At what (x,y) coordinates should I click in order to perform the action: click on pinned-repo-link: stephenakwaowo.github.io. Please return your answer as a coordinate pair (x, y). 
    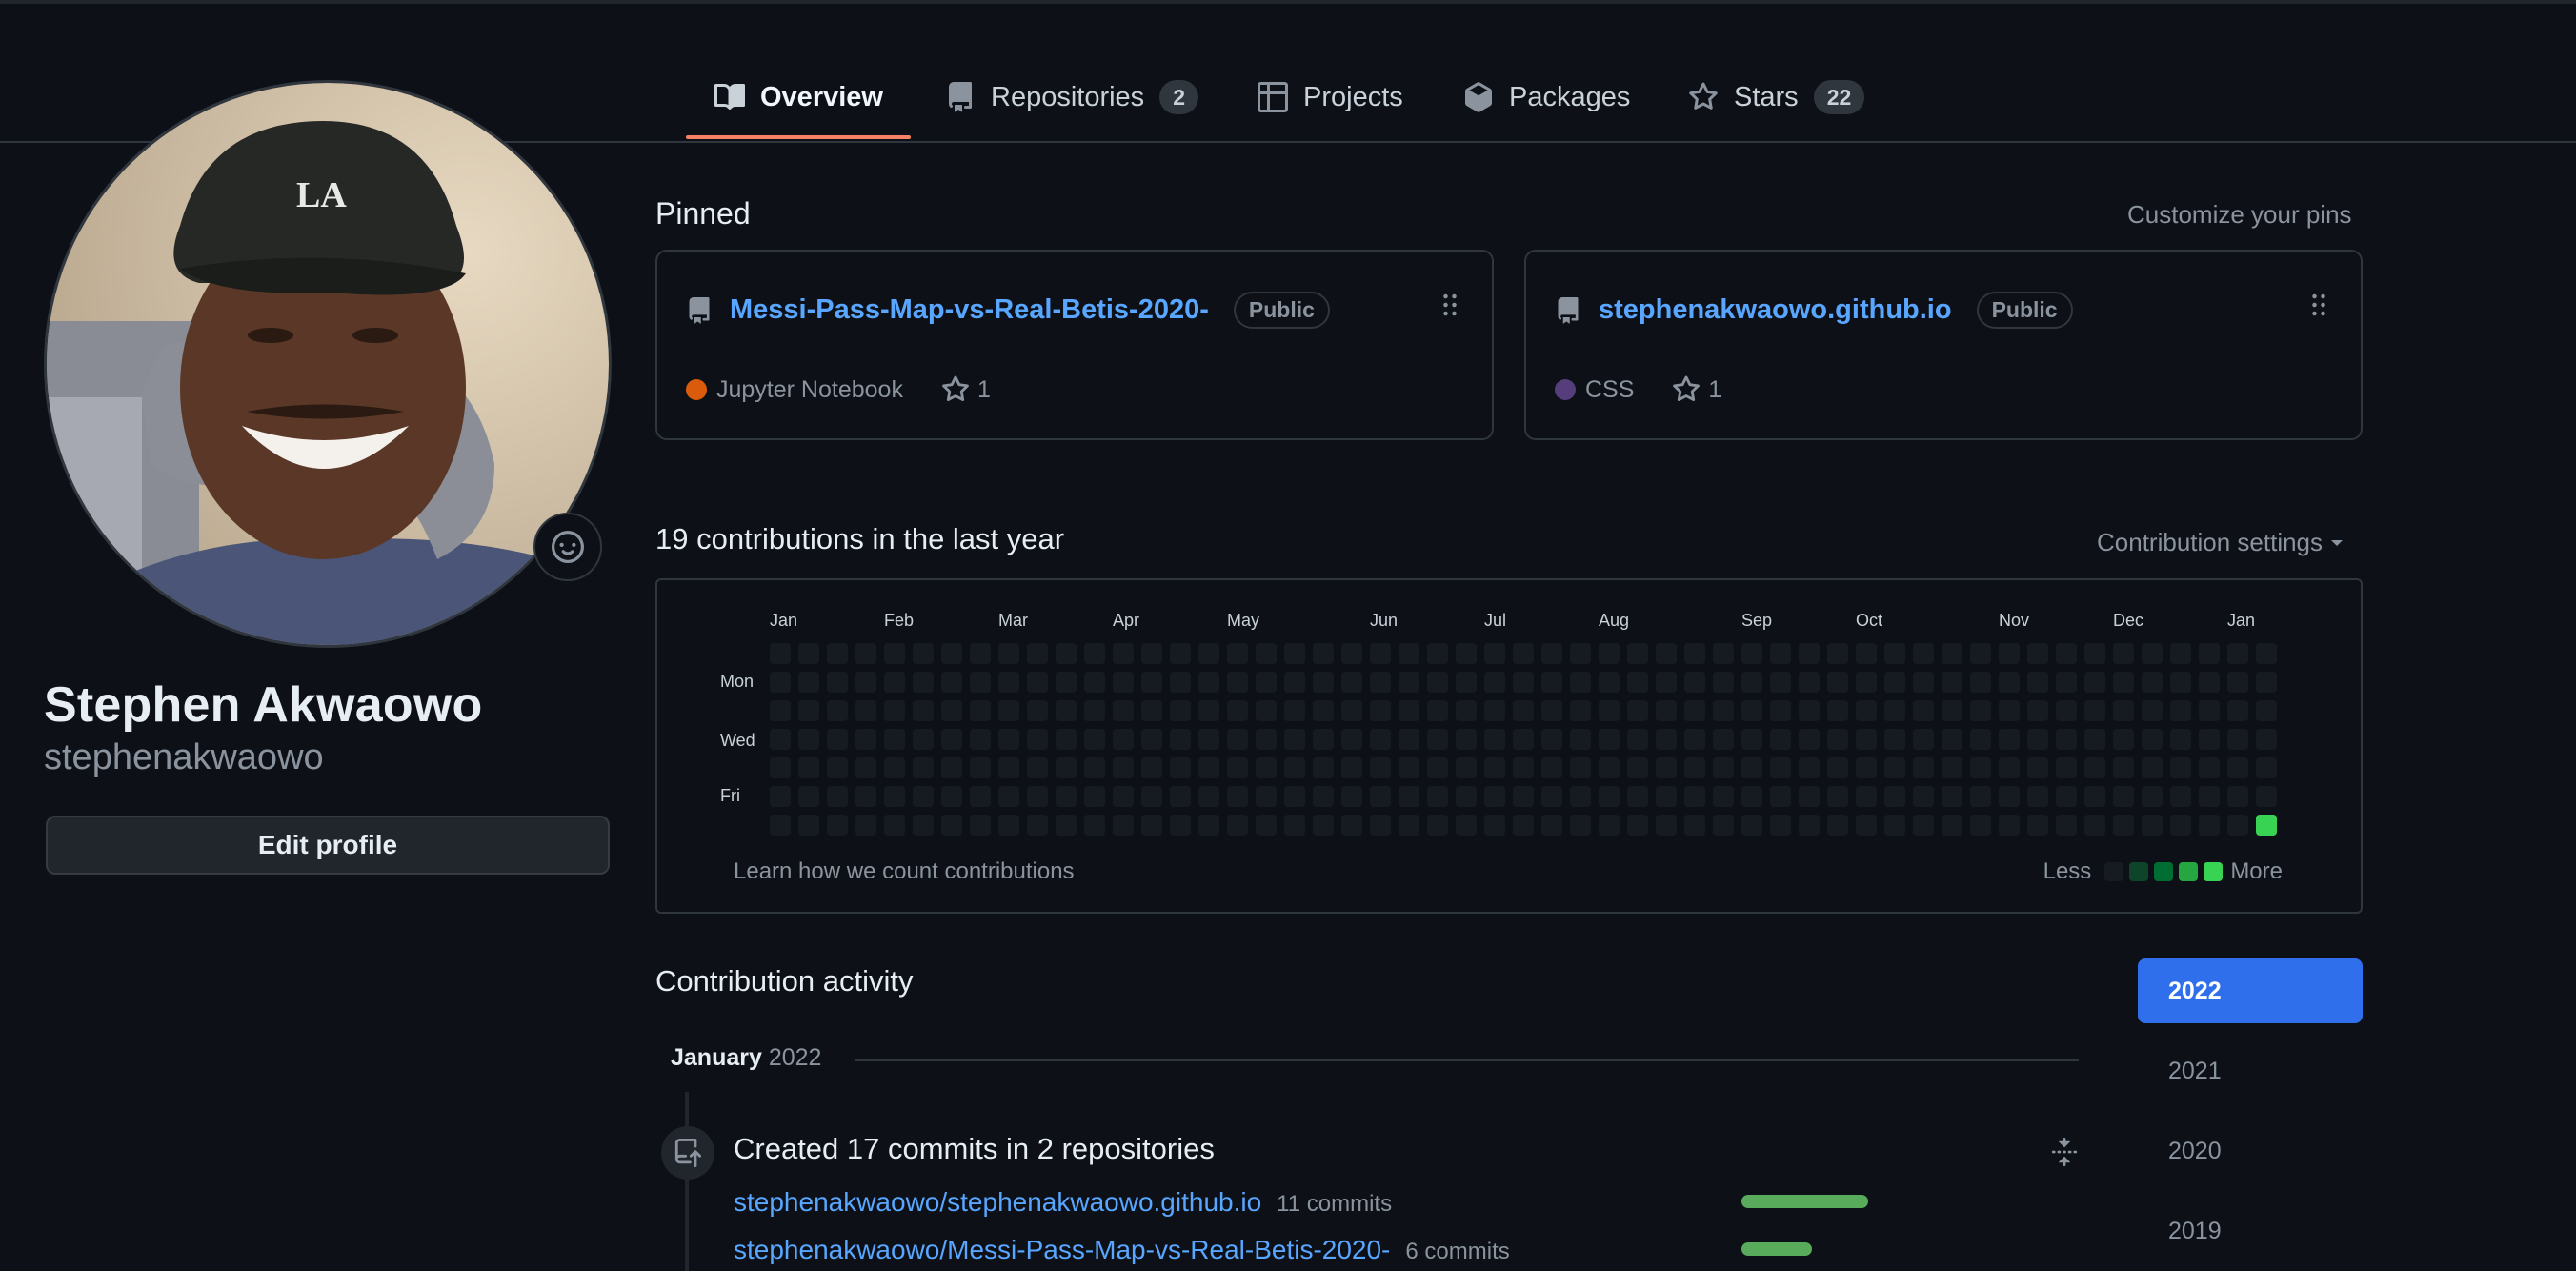
    Looking at the image, I should click on (1775, 310).